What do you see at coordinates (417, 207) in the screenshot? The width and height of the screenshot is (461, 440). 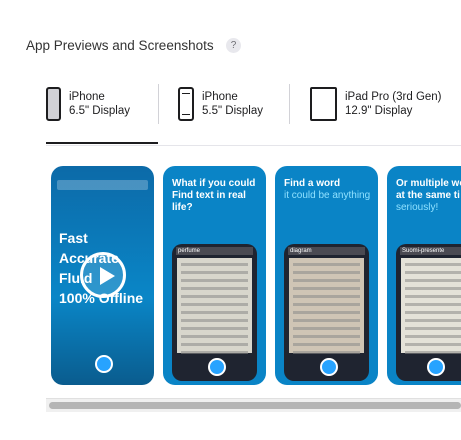 I see `screenshot-subcaption: seriously!` at bounding box center [417, 207].